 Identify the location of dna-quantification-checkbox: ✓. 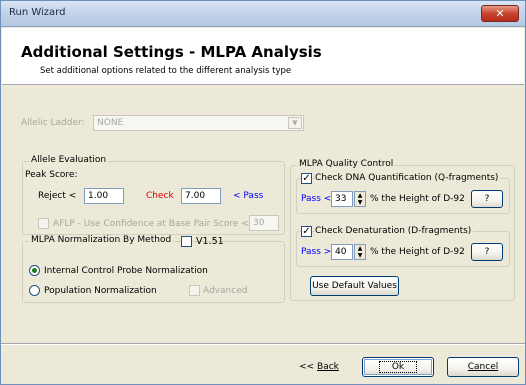
(306, 178).